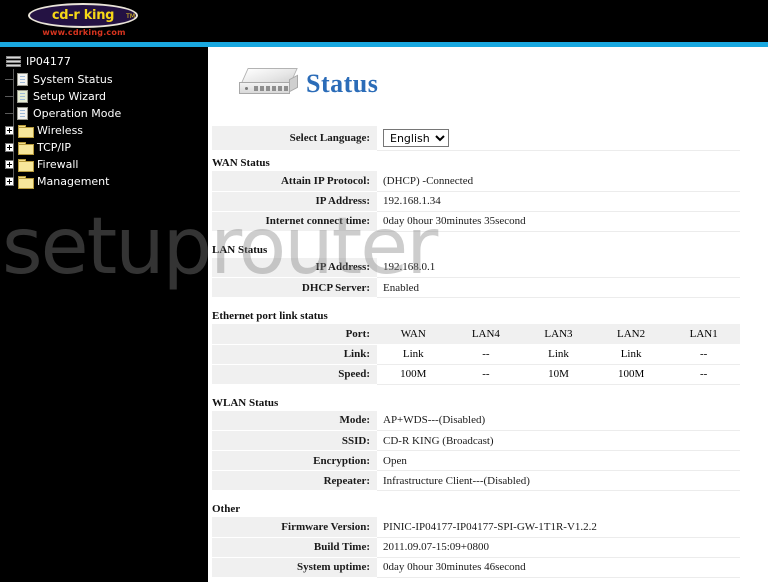  I want to click on row-value: Enabled, so click(558, 287).